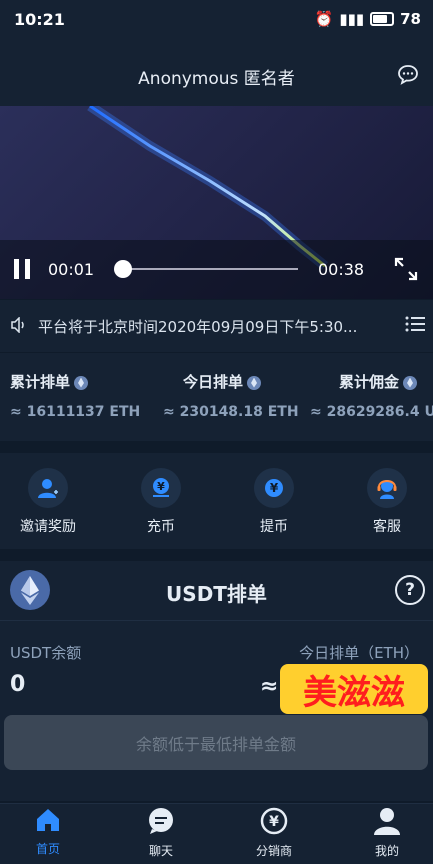 The width and height of the screenshot is (433, 864). Describe the element at coordinates (415, 324) in the screenshot. I see `list-icon` at that location.